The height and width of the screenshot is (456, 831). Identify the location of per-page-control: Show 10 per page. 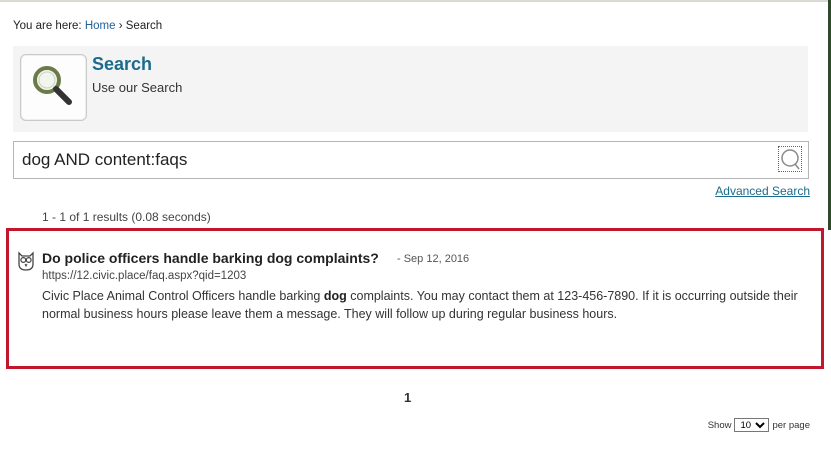
(759, 425).